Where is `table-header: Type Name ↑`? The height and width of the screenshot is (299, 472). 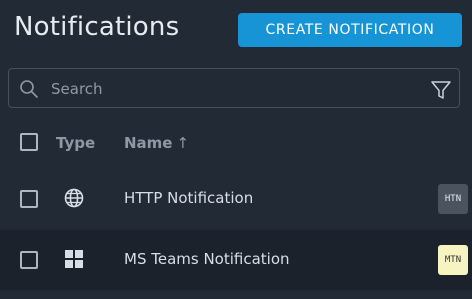
table-header: Type Name ↑ is located at coordinates (236, 143).